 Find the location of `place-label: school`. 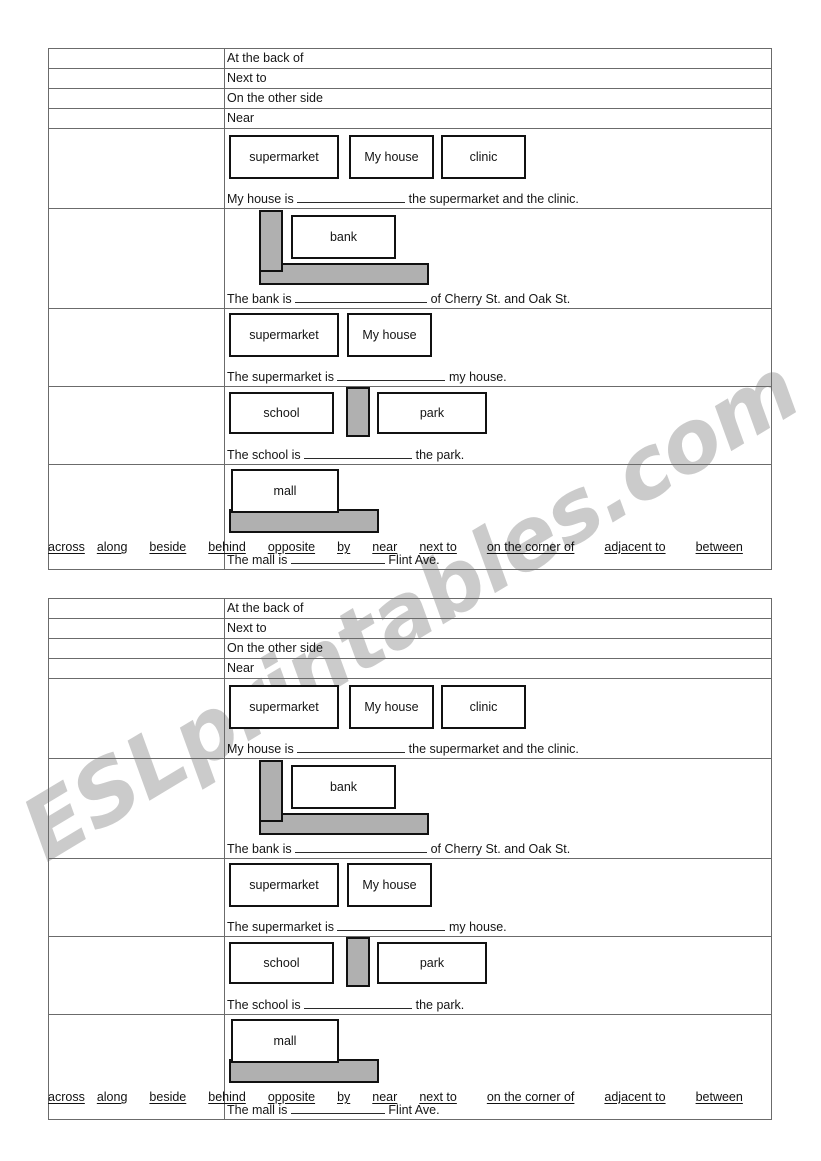

place-label: school is located at coordinates (281, 963).